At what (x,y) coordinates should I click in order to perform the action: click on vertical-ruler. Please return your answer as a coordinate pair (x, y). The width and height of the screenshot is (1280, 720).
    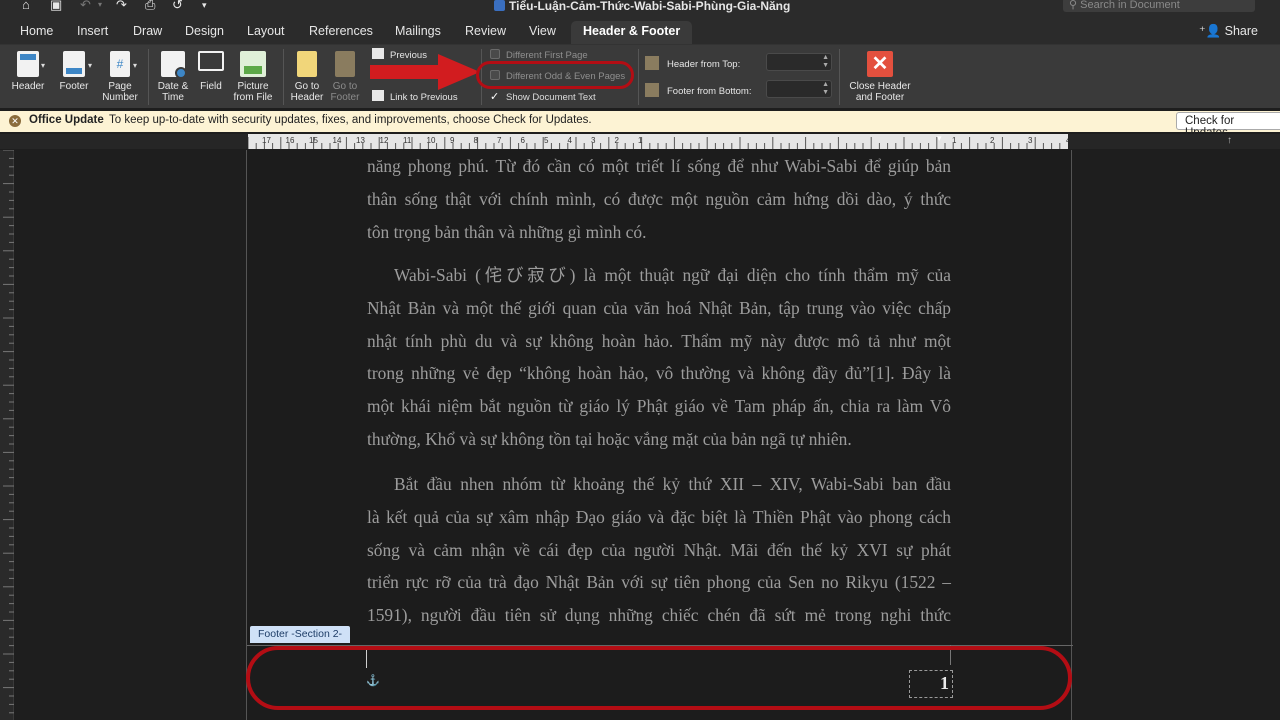
    Looking at the image, I should click on (7, 434).